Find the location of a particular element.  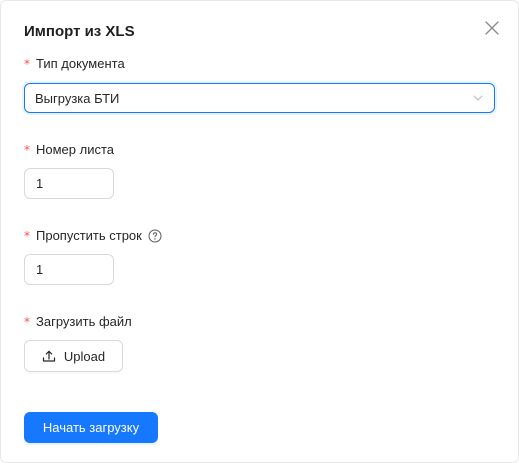

upload-icon is located at coordinates (48, 356).